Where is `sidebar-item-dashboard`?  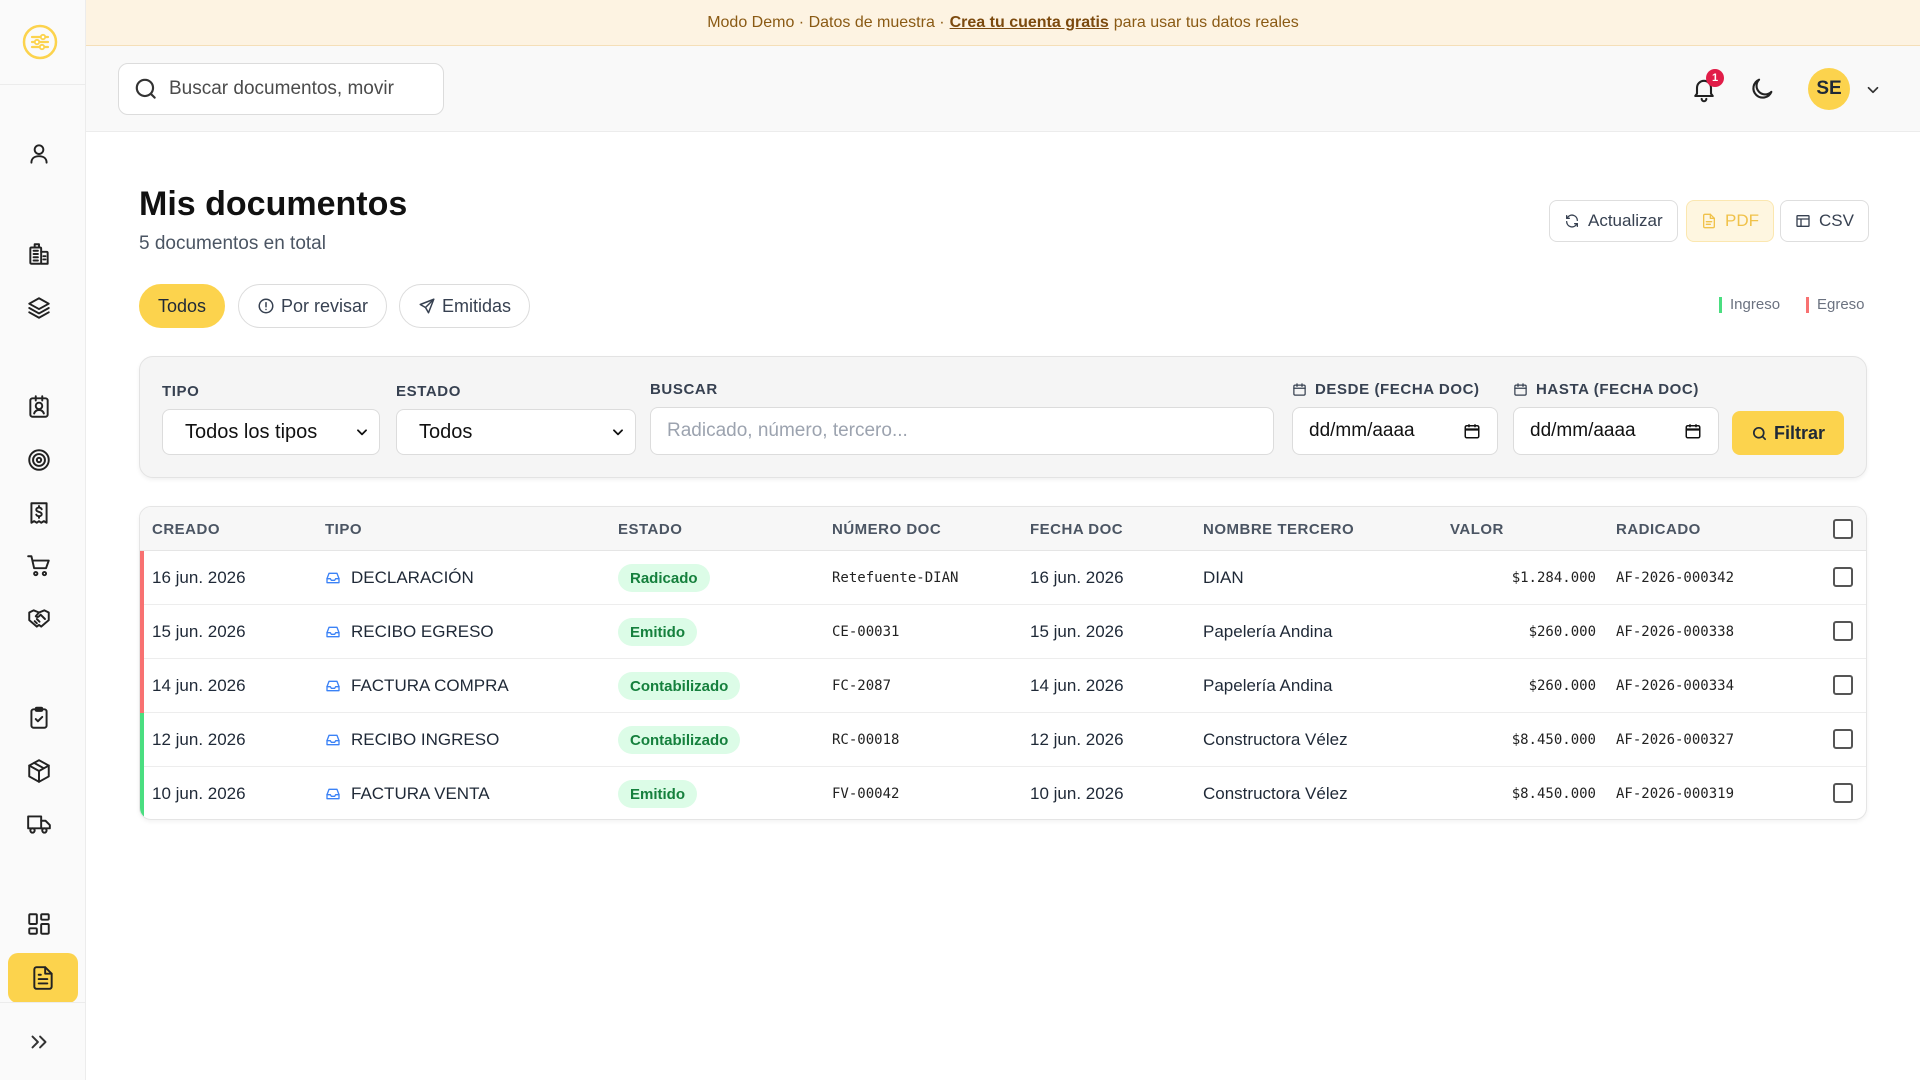
sidebar-item-dashboard is located at coordinates (39, 924).